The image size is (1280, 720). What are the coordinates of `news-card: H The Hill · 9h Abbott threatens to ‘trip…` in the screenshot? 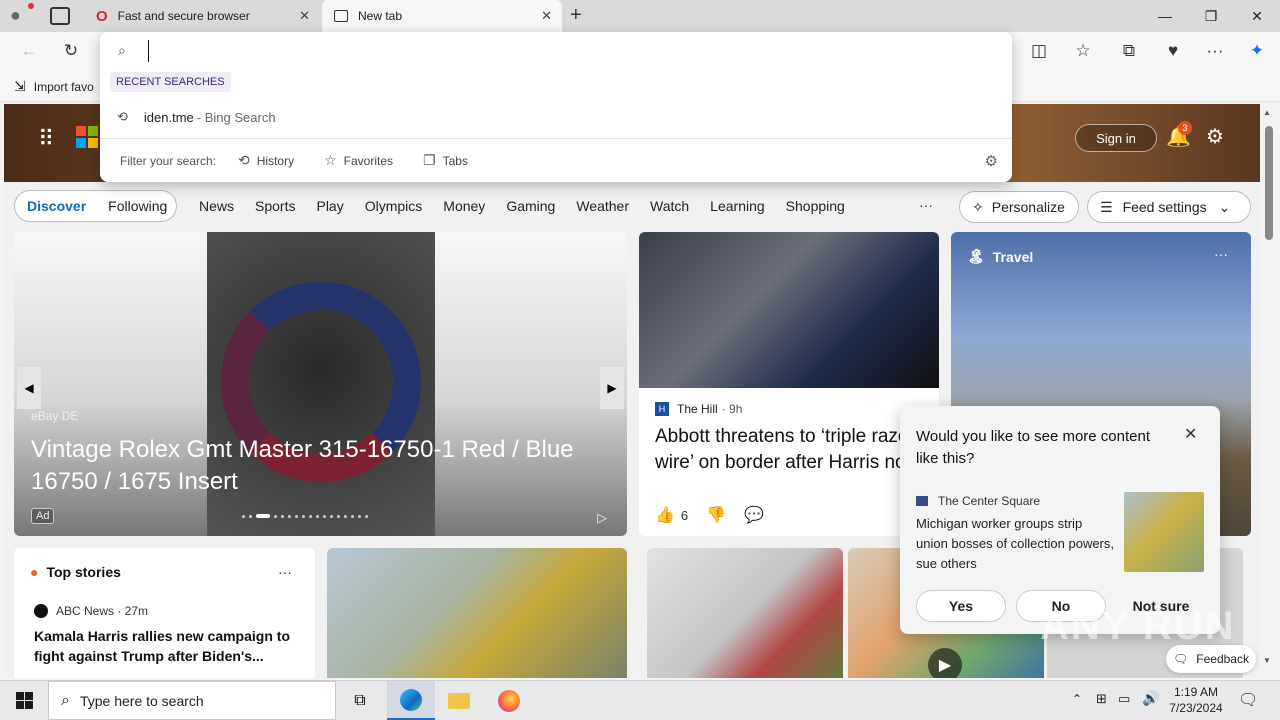 It's located at (789, 384).